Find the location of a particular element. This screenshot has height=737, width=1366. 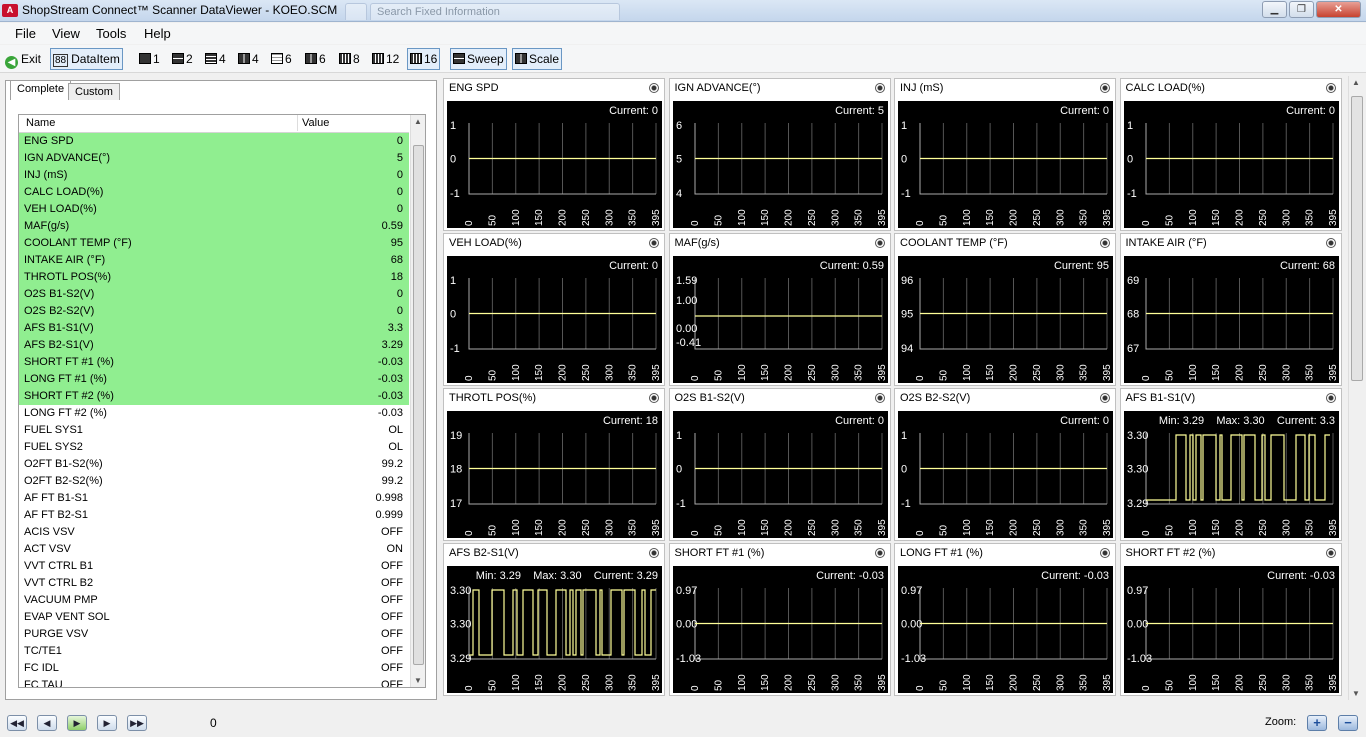

list-item: ACT VSV ON is located at coordinates (214, 549).